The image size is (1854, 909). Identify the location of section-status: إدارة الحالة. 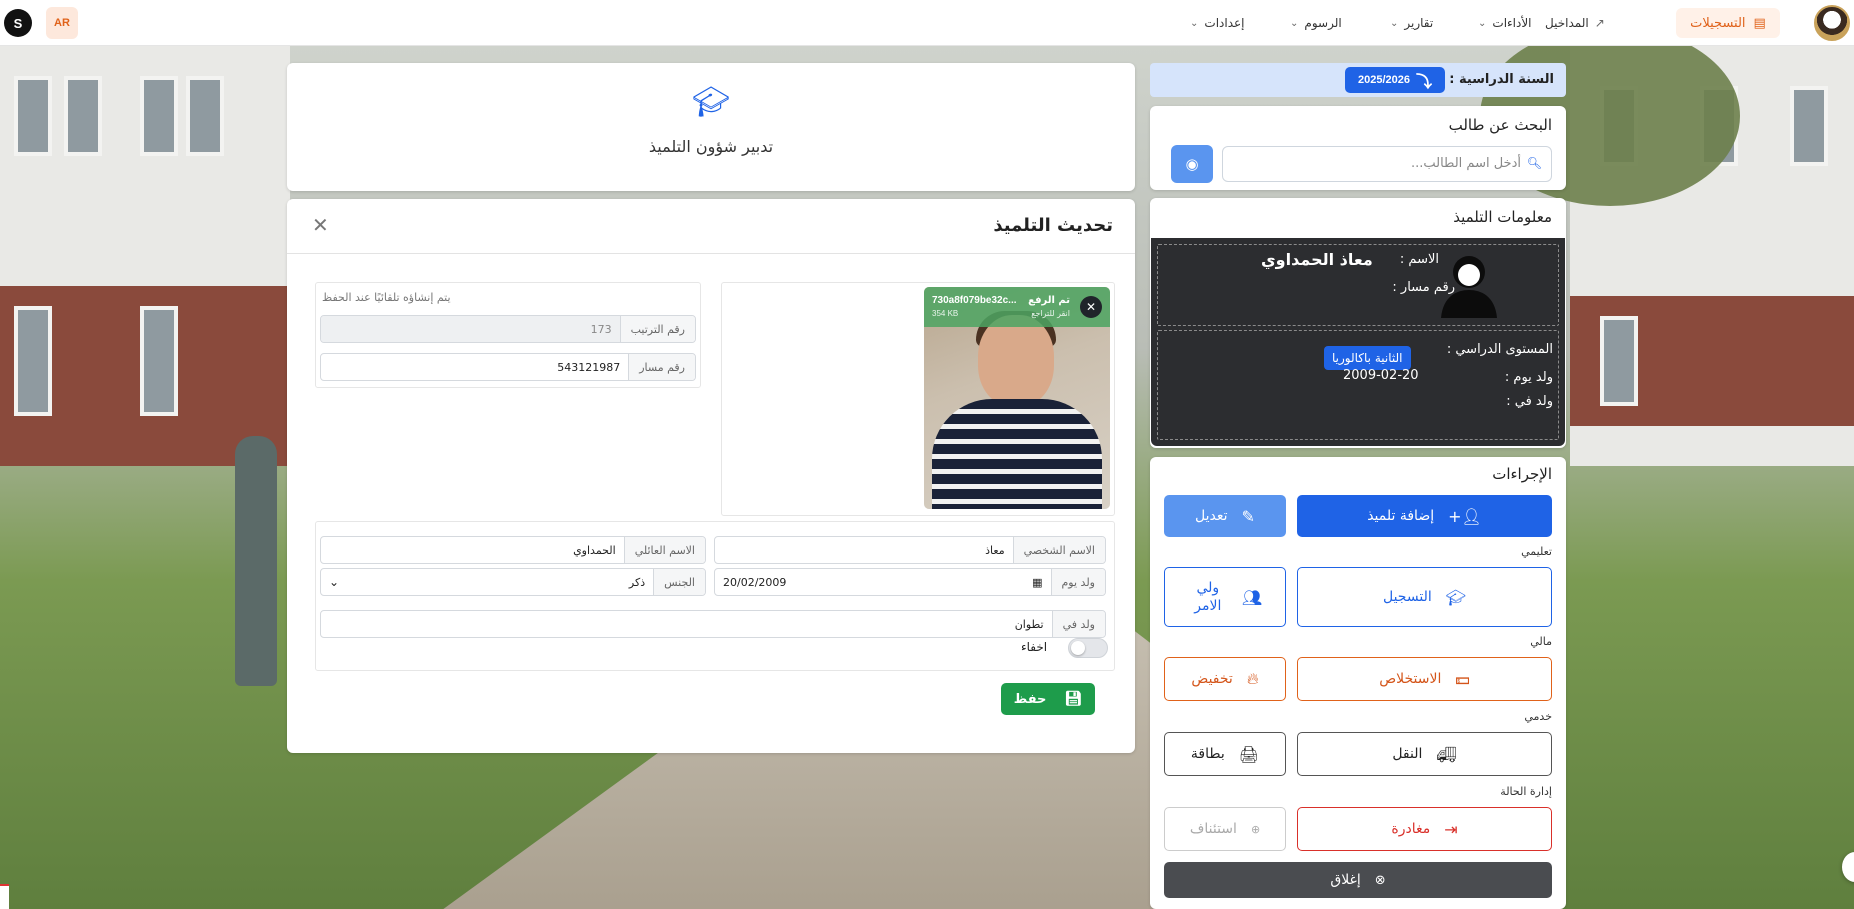
(1526, 791).